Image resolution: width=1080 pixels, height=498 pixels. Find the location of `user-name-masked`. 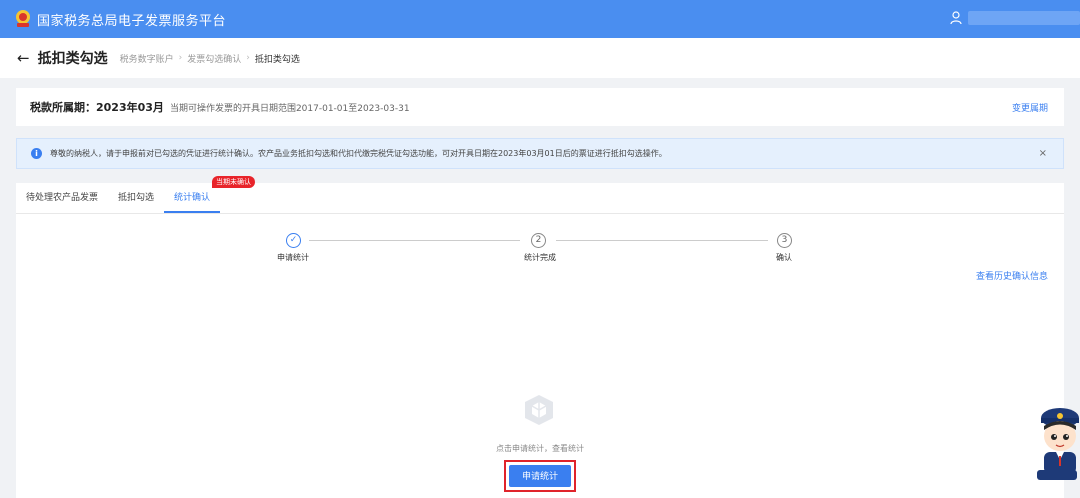

user-name-masked is located at coordinates (1024, 18).